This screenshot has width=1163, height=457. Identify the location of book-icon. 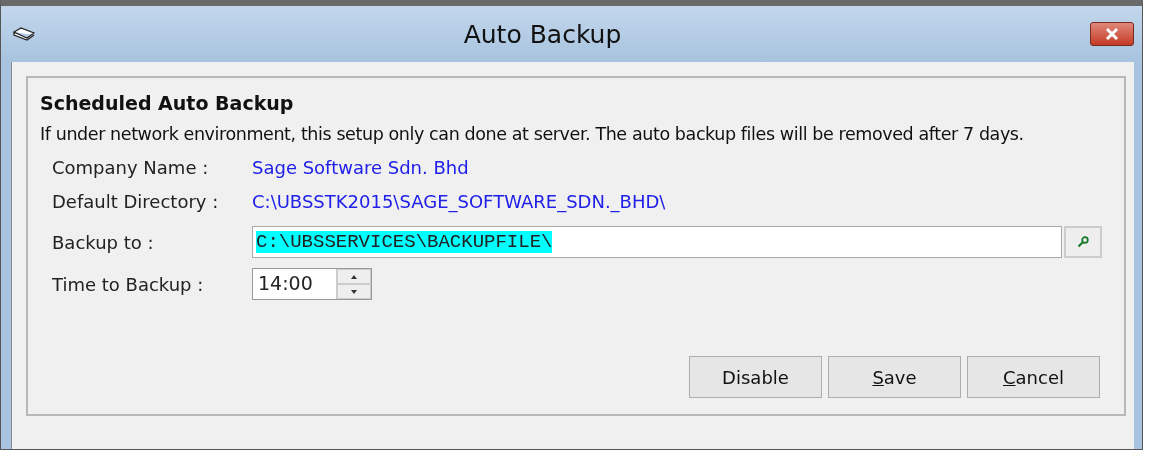
(24, 34).